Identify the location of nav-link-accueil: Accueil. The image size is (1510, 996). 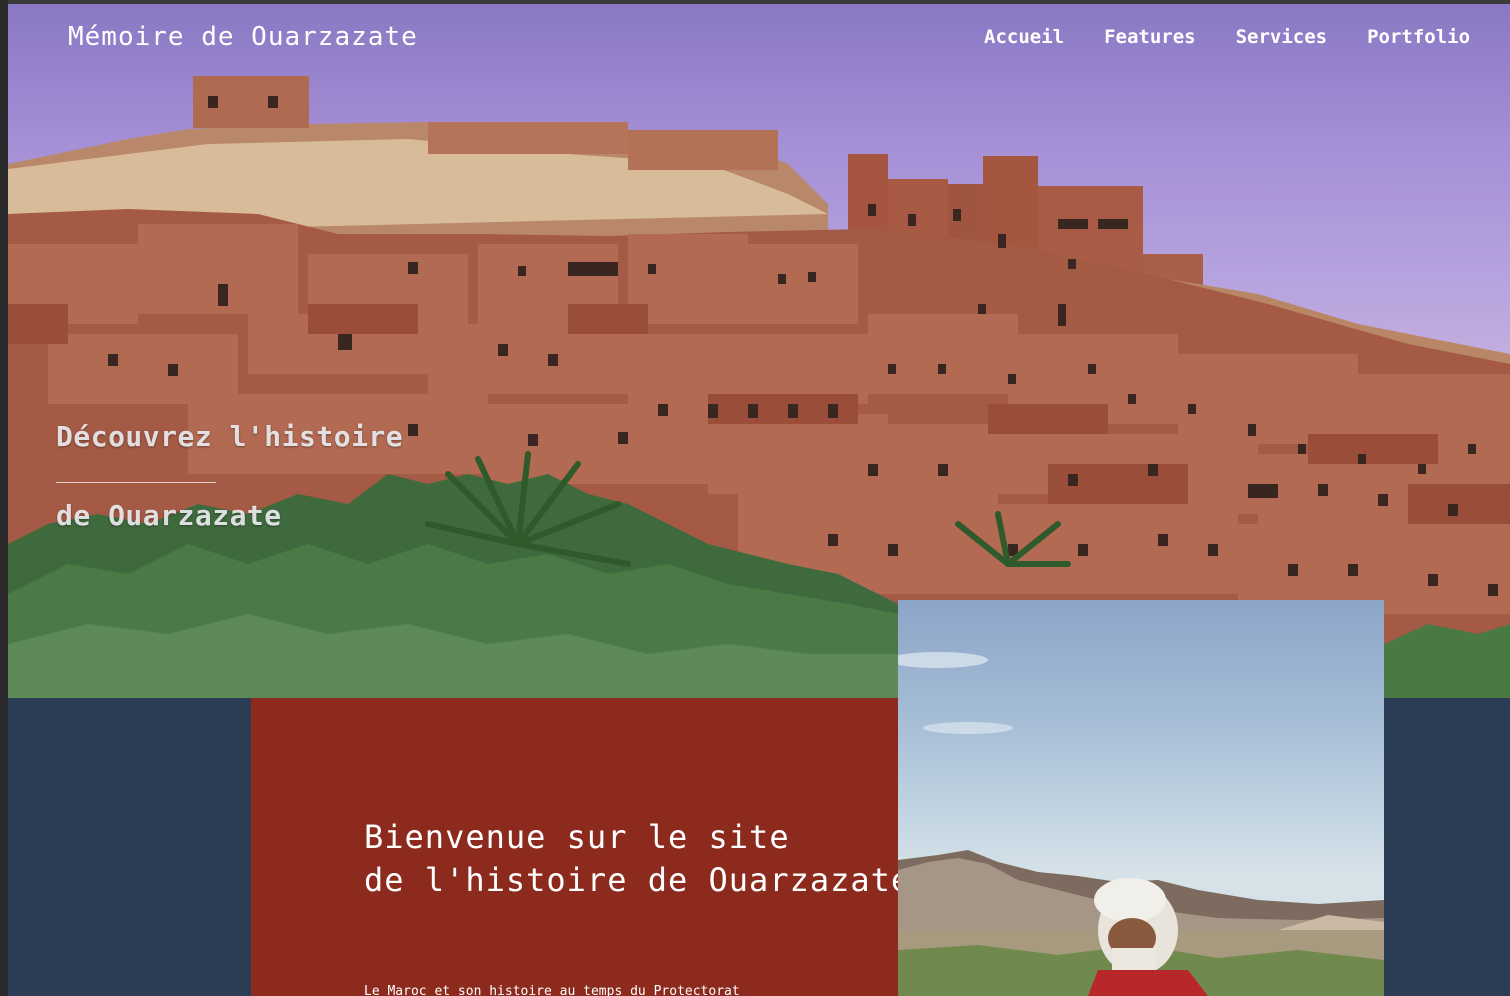
(1024, 37).